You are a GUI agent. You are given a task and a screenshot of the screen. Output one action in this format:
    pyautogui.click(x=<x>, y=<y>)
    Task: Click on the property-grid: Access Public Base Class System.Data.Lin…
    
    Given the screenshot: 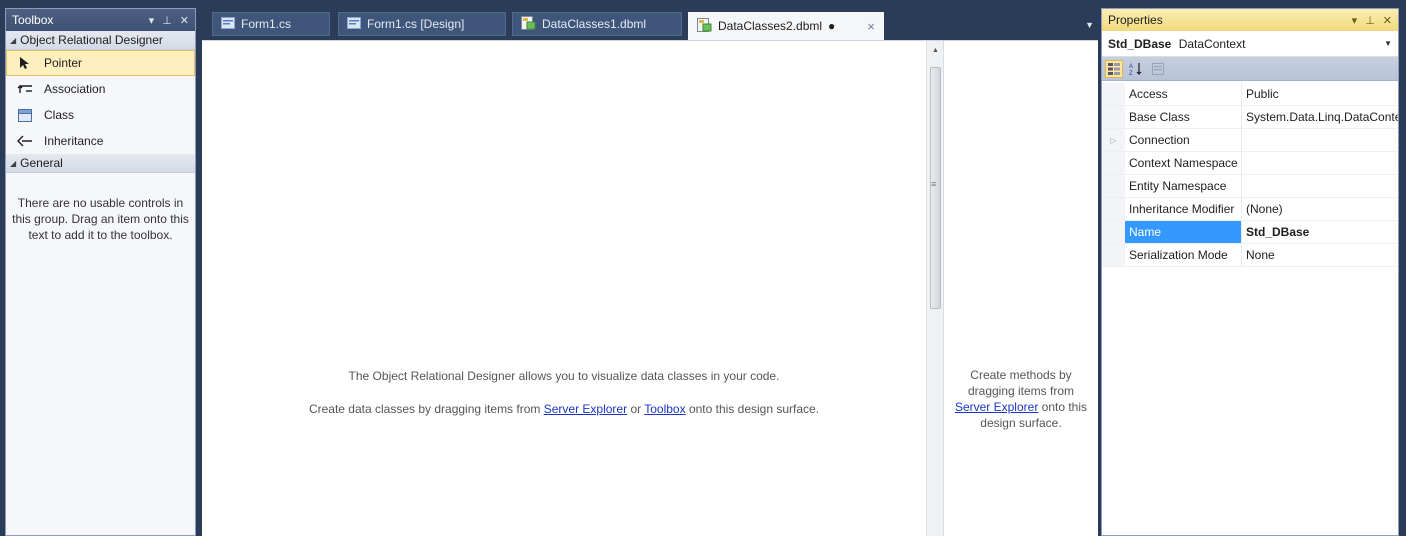 What is the action you would take?
    pyautogui.click(x=1250, y=175)
    